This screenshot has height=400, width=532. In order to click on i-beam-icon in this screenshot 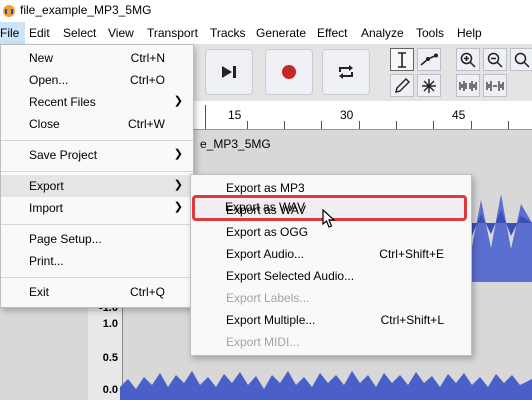, I will do `click(402, 59)`.